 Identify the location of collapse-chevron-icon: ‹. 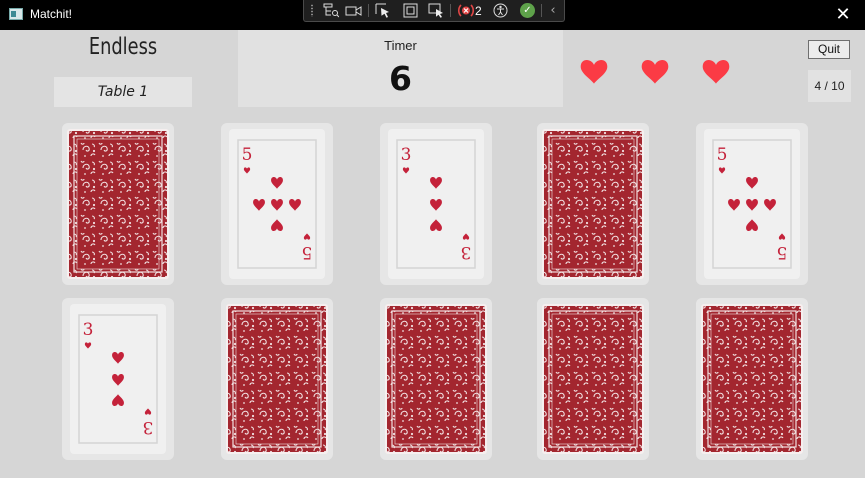
(553, 10).